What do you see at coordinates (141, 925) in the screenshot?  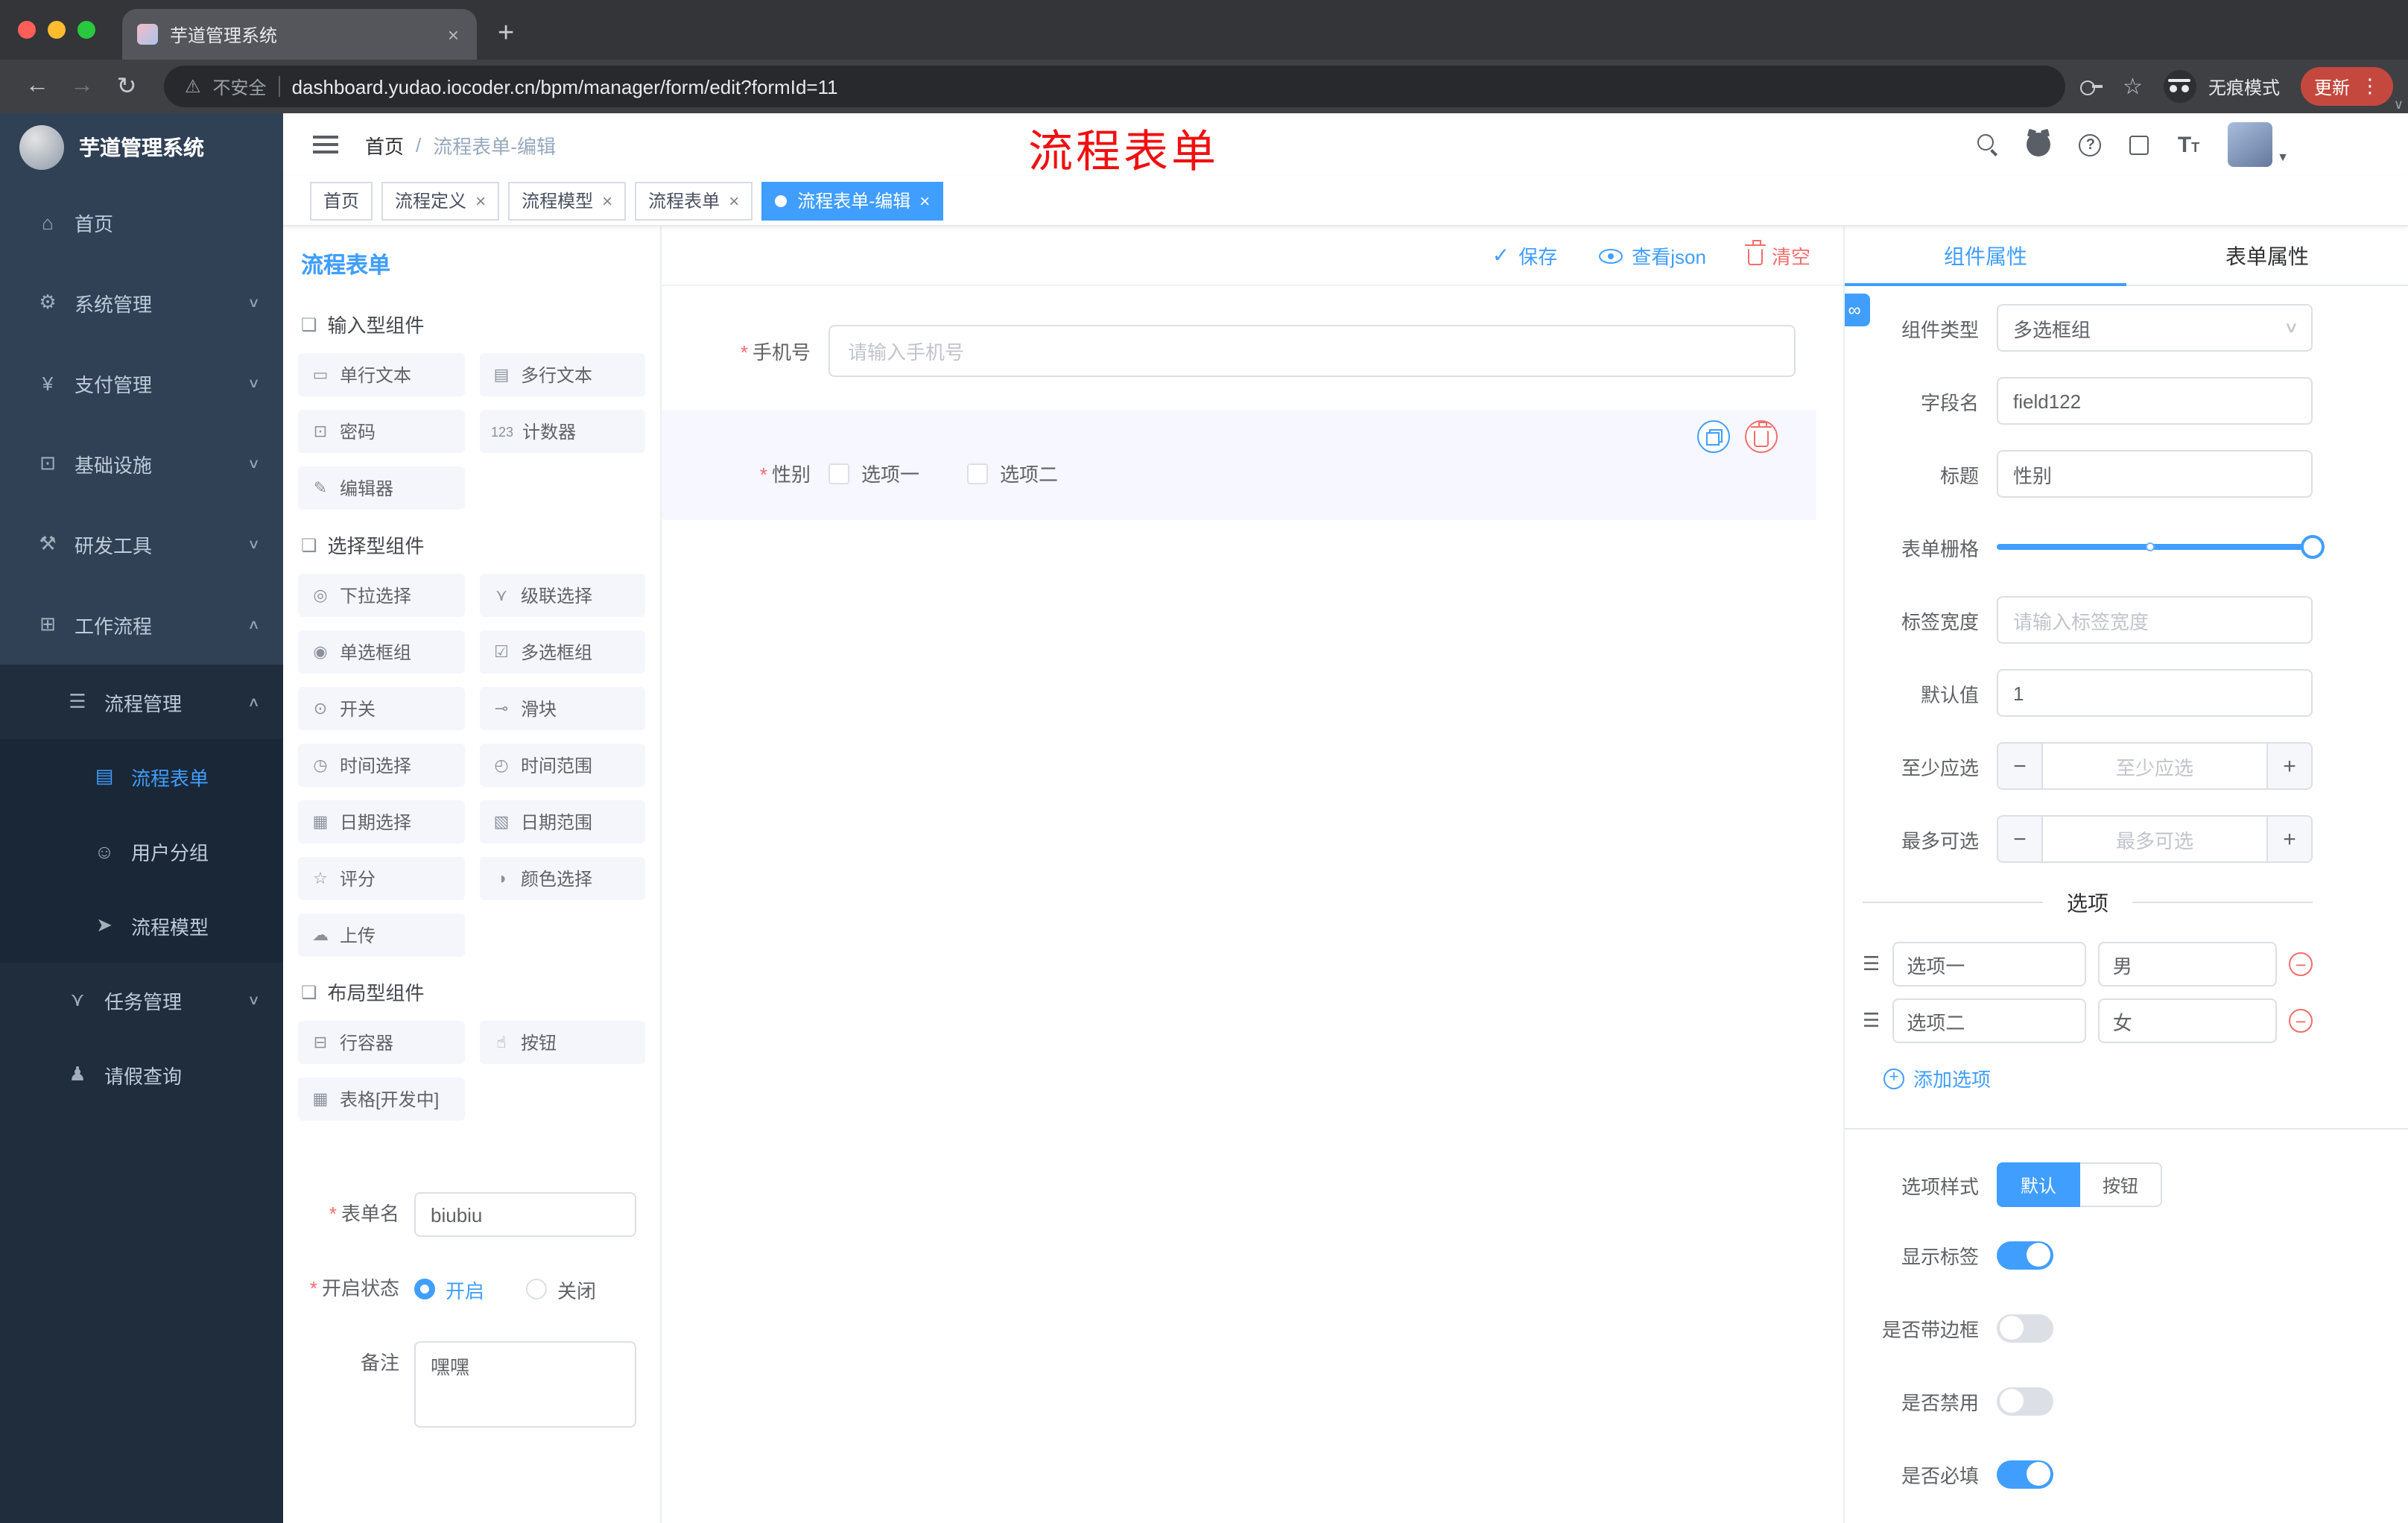 I see `sidebar-item-process-model: ➤ 流程模型` at bounding box center [141, 925].